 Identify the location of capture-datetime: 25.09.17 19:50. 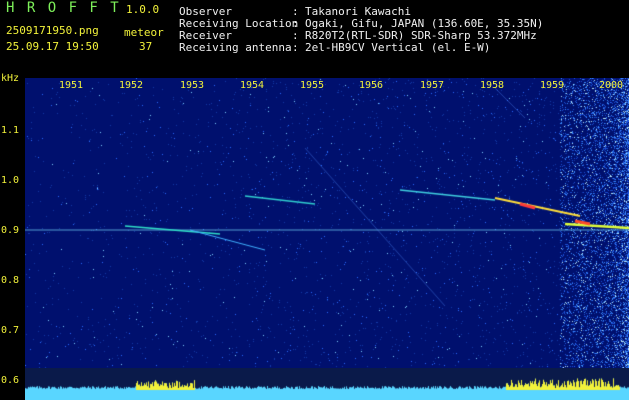
(52, 46).